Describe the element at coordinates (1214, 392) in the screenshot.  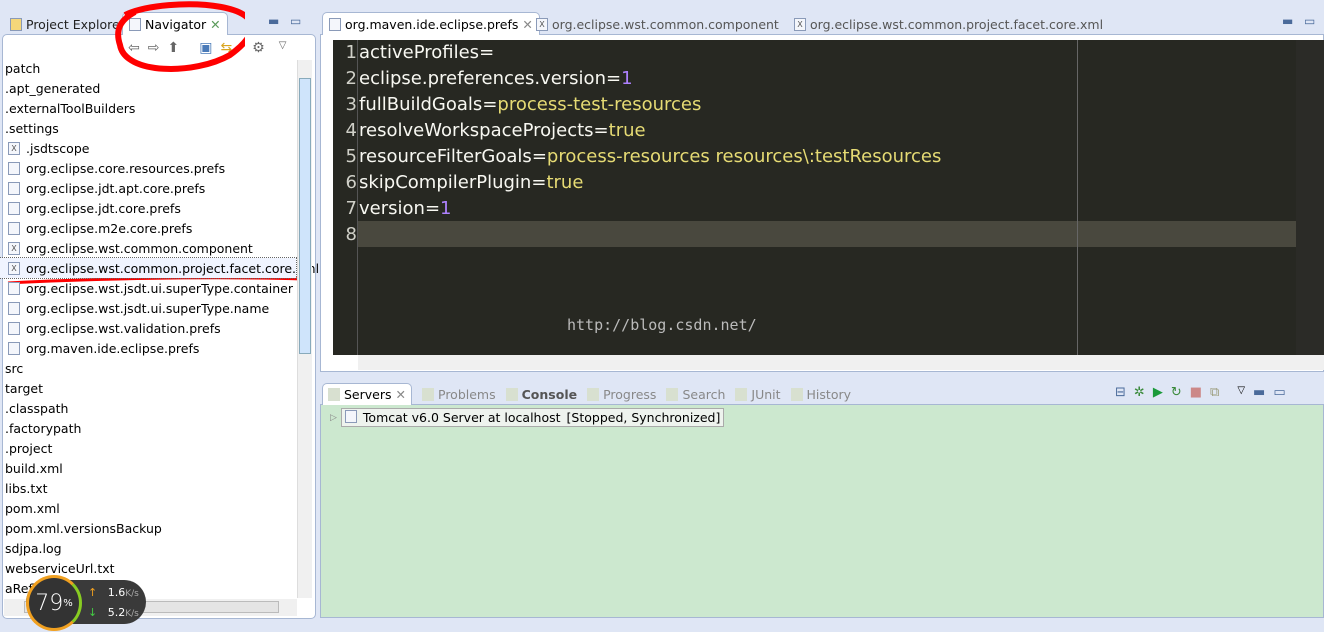
I see `publish-icon: ⧉` at that location.